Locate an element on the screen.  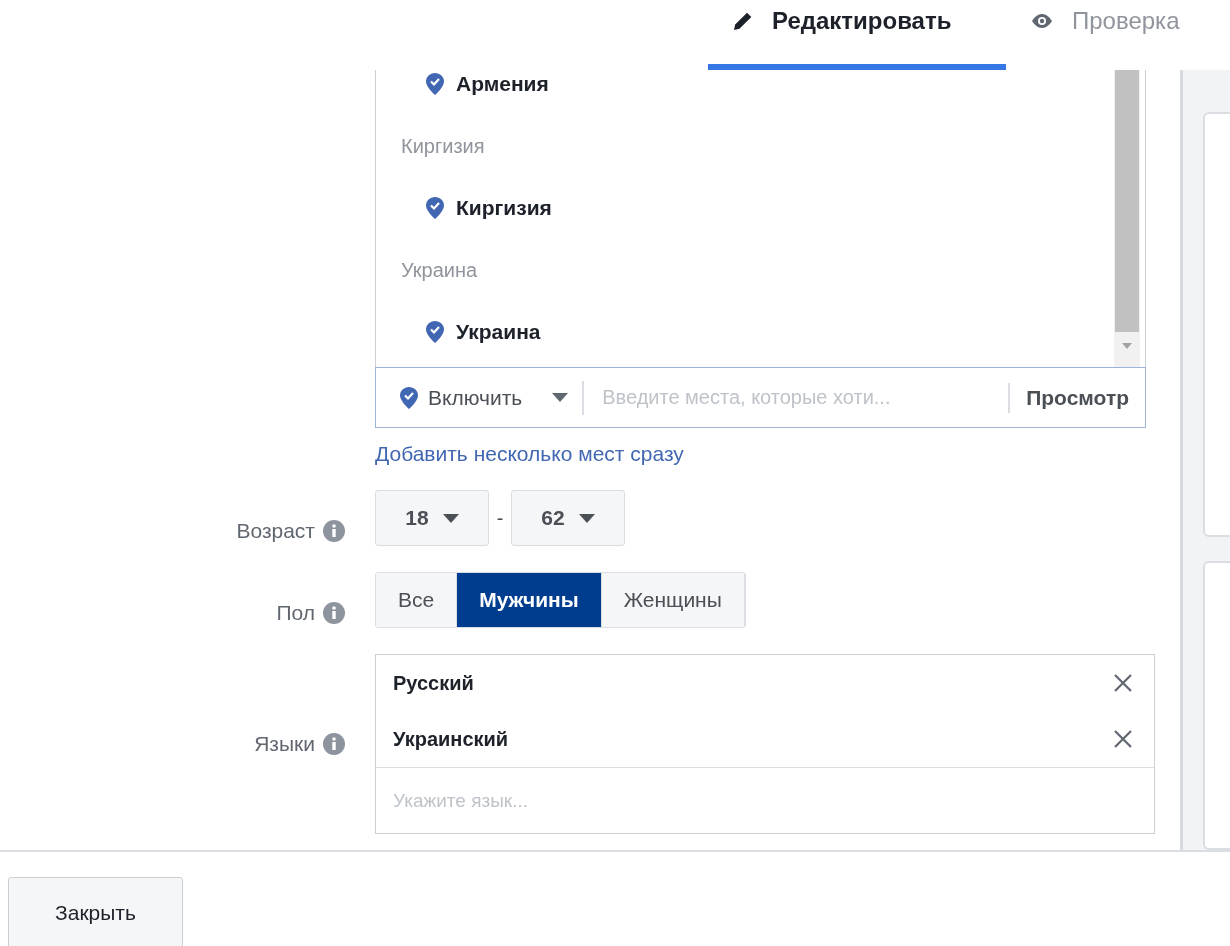
language-name: Русский is located at coordinates (433, 683).